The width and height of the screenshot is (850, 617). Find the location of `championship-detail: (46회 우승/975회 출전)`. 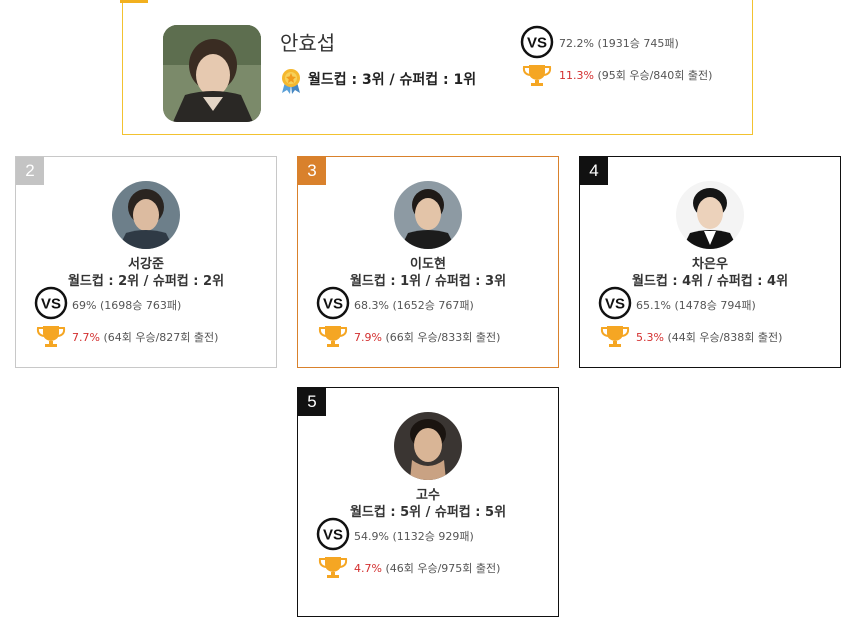

championship-detail: (46회 우승/975회 출전) is located at coordinates (441, 568).